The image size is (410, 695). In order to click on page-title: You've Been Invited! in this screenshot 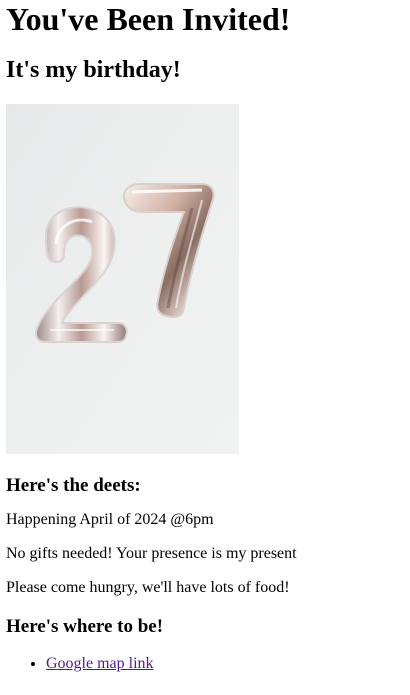, I will do `click(148, 19)`.